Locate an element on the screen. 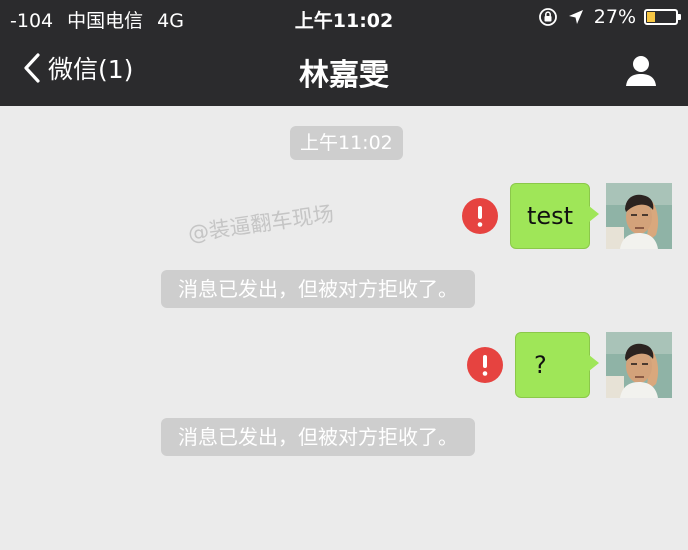 The width and height of the screenshot is (688, 550). location-arrow-icon is located at coordinates (575, 17).